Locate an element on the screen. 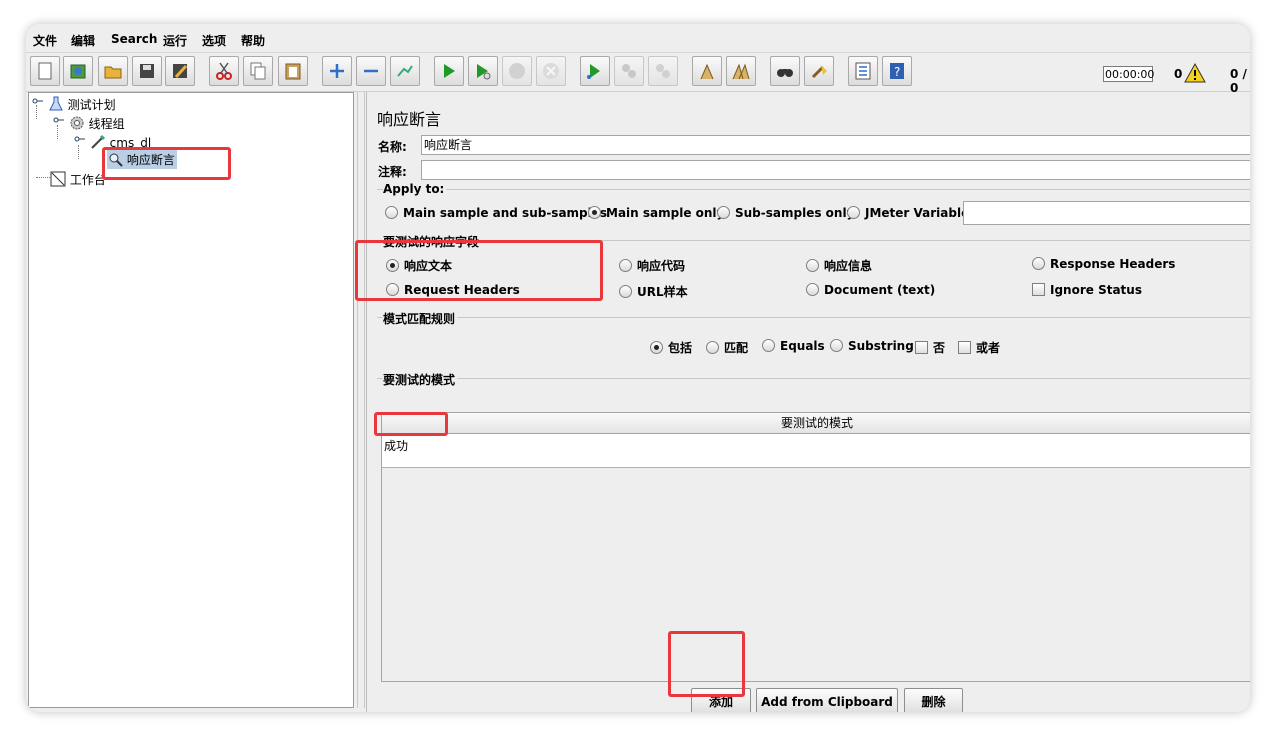 This screenshot has height=737, width=1273. comment-label: 注释: is located at coordinates (392, 172).